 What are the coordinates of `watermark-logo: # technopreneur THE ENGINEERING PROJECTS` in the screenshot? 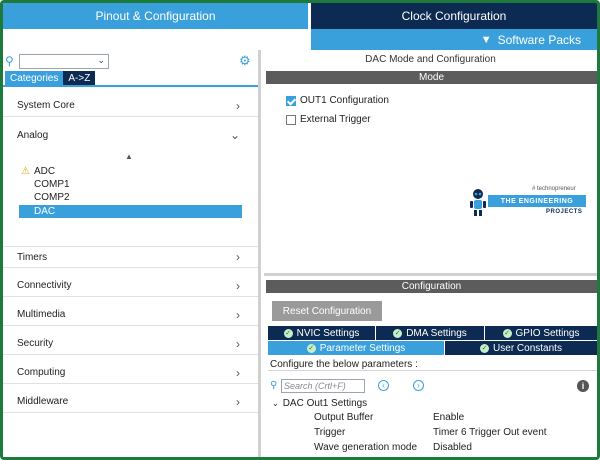 It's located at (530, 203).